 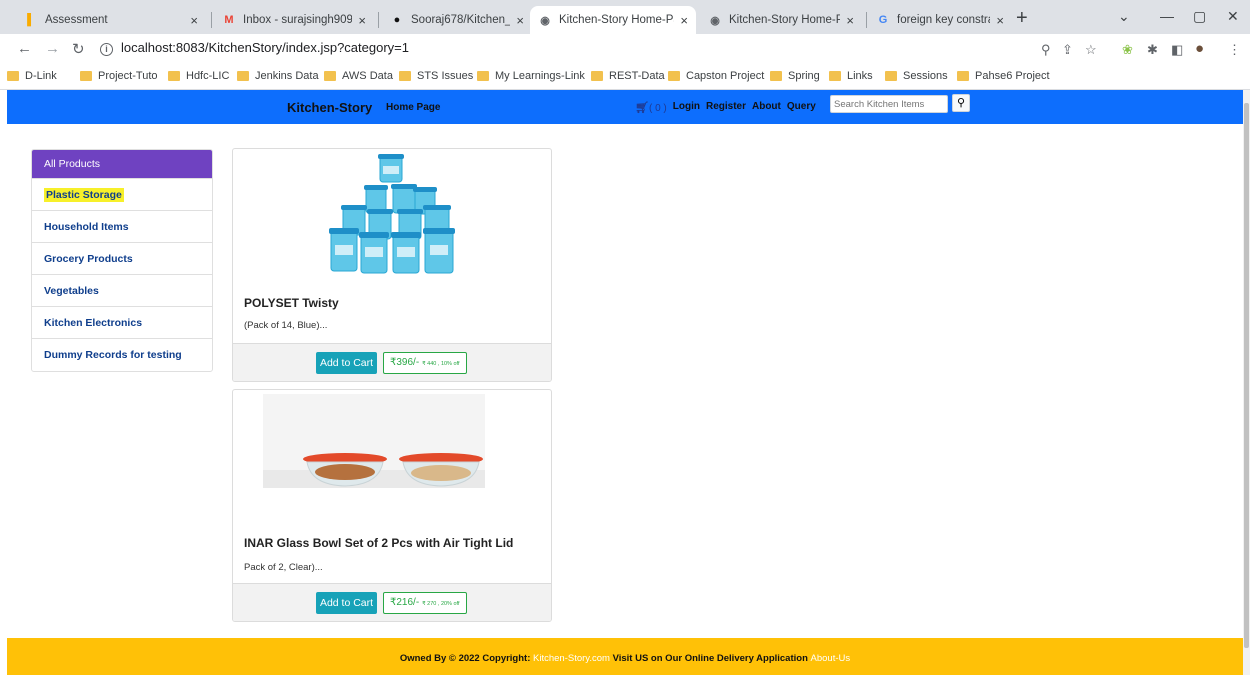 I want to click on bookmark-item: AWS Data, so click(x=358, y=76).